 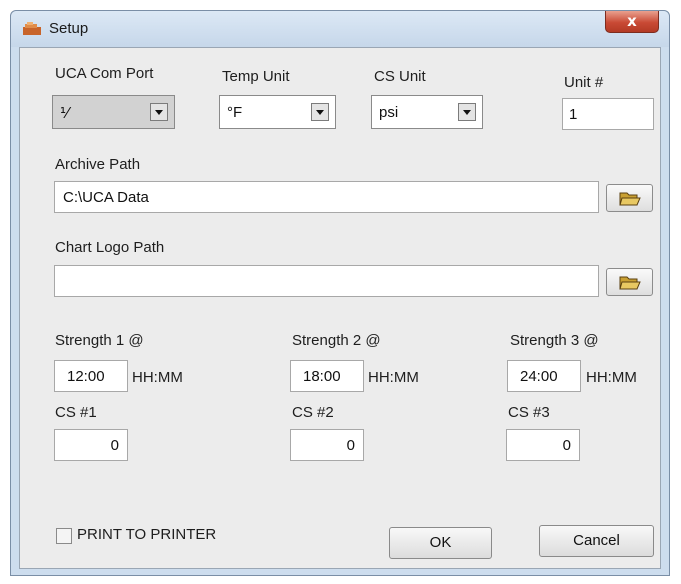 I want to click on chart-logo-path-field, so click(x=326, y=281).